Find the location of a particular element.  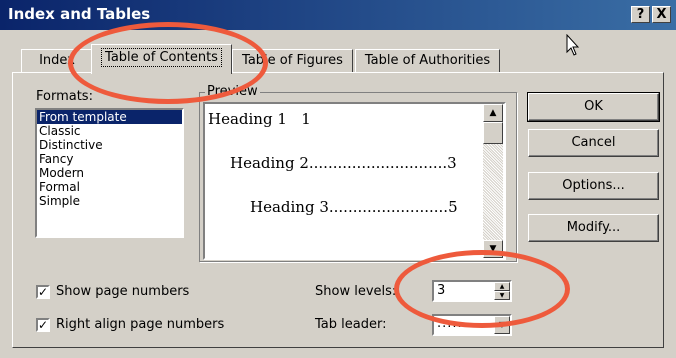

tab-leader-label: Tab leader: is located at coordinates (351, 324).